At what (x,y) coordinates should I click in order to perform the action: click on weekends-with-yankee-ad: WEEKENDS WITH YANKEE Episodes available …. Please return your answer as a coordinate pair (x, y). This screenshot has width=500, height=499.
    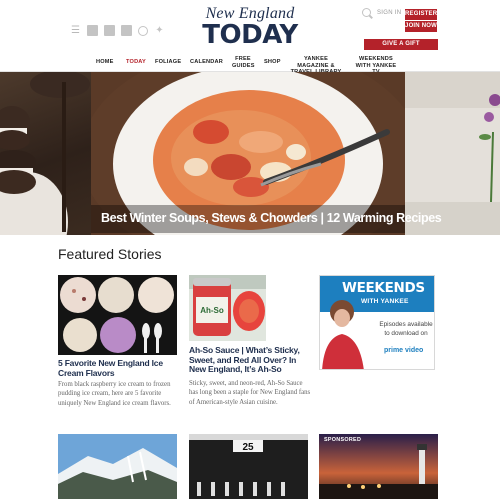
    Looking at the image, I should click on (377, 322).